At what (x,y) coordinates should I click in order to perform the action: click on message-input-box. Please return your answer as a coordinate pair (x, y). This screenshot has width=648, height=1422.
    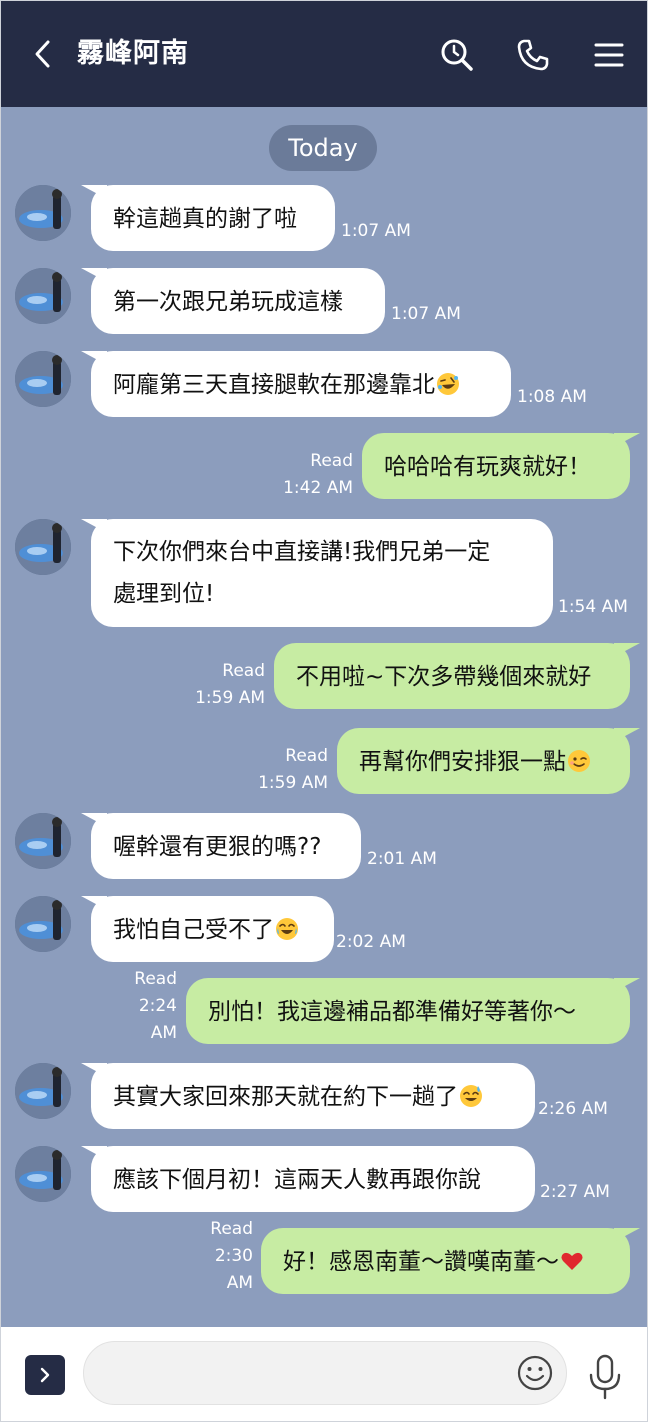
    Looking at the image, I should click on (325, 1373).